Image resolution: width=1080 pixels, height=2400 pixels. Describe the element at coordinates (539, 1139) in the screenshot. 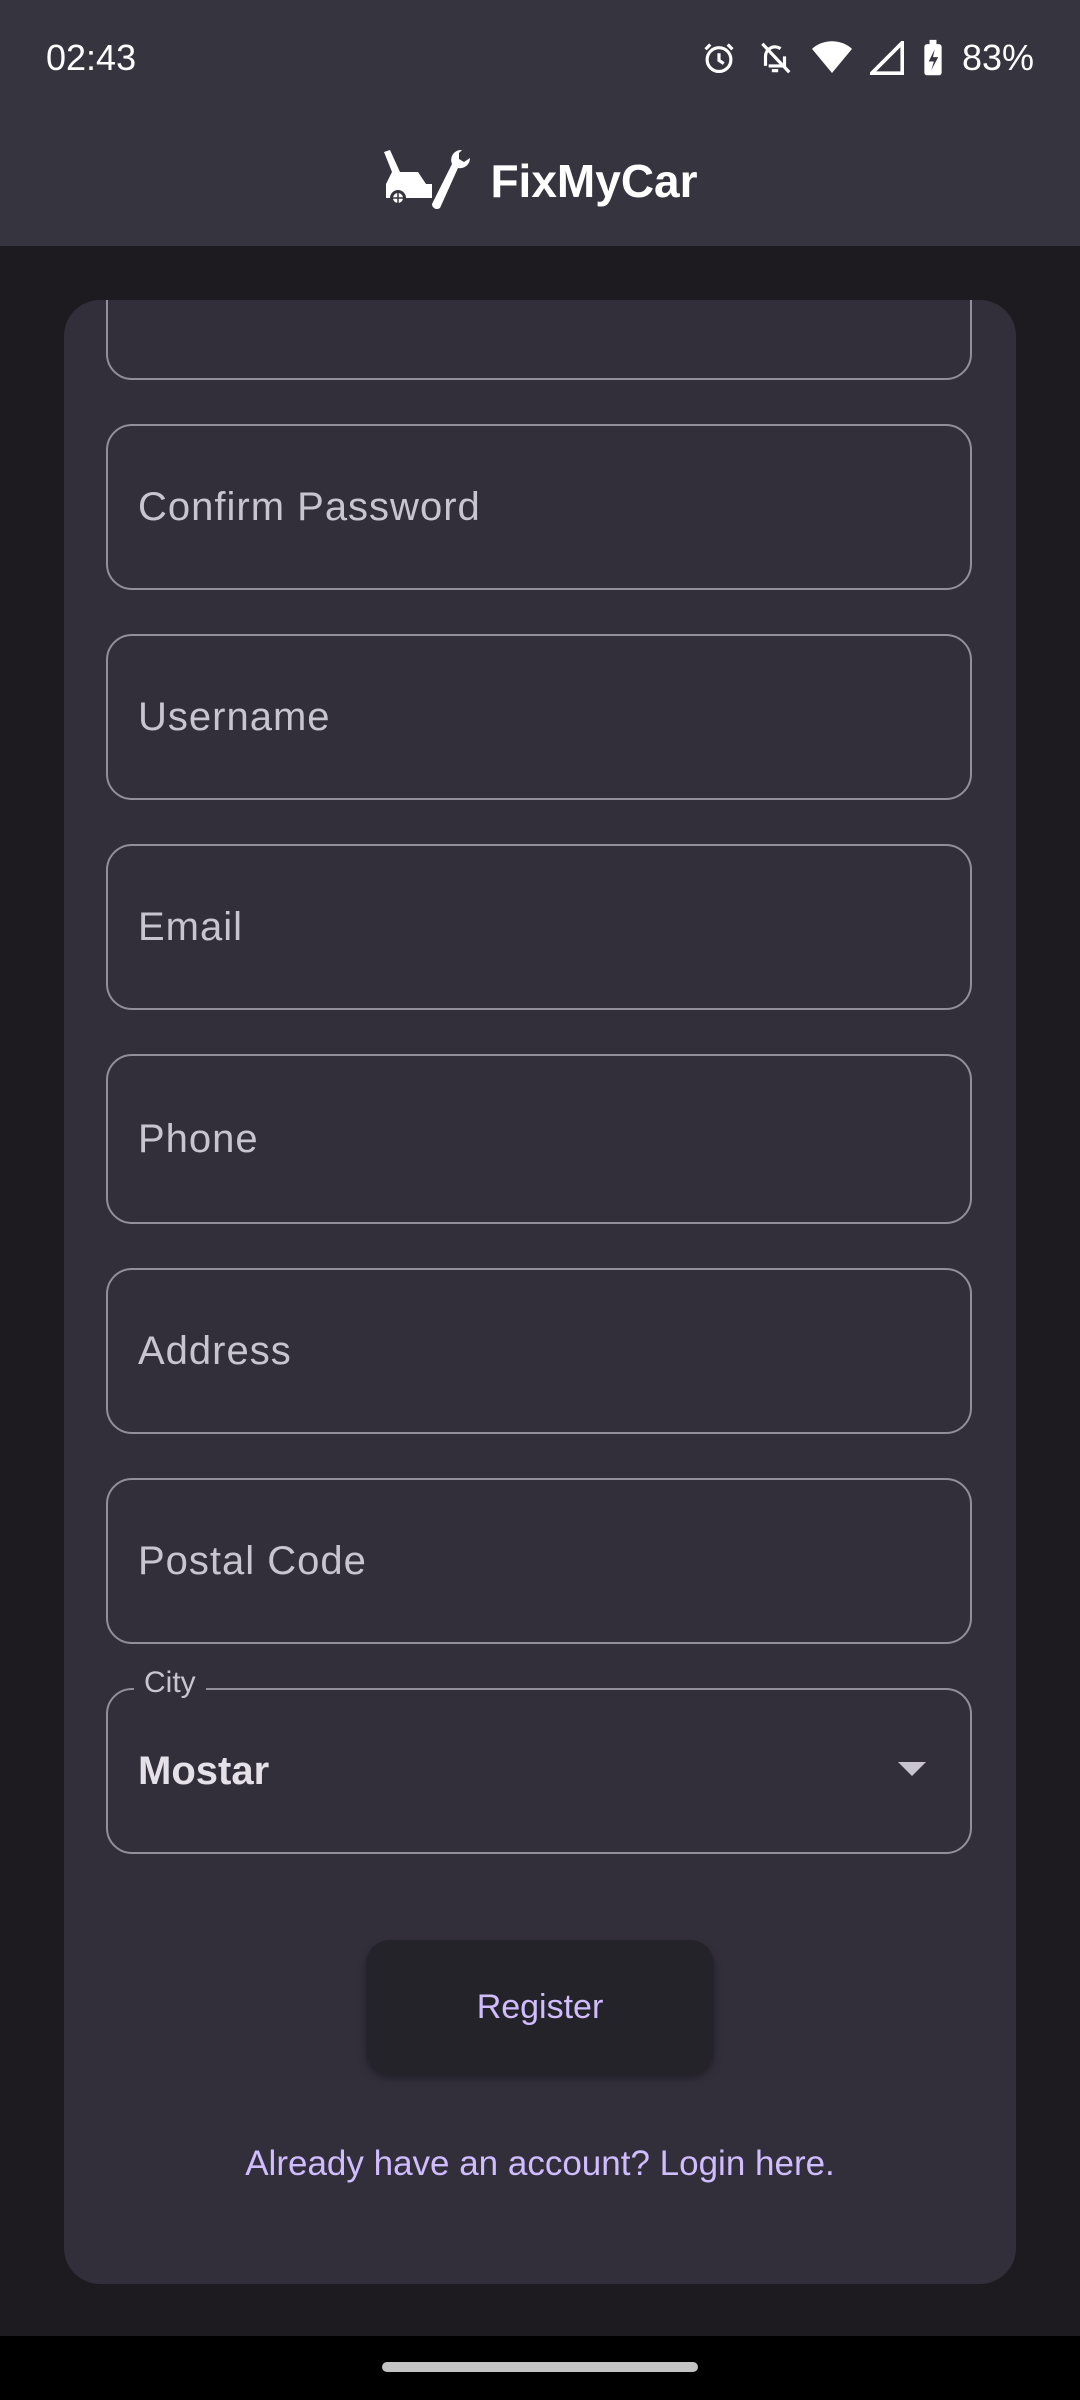

I see `phone-field: Phone` at that location.